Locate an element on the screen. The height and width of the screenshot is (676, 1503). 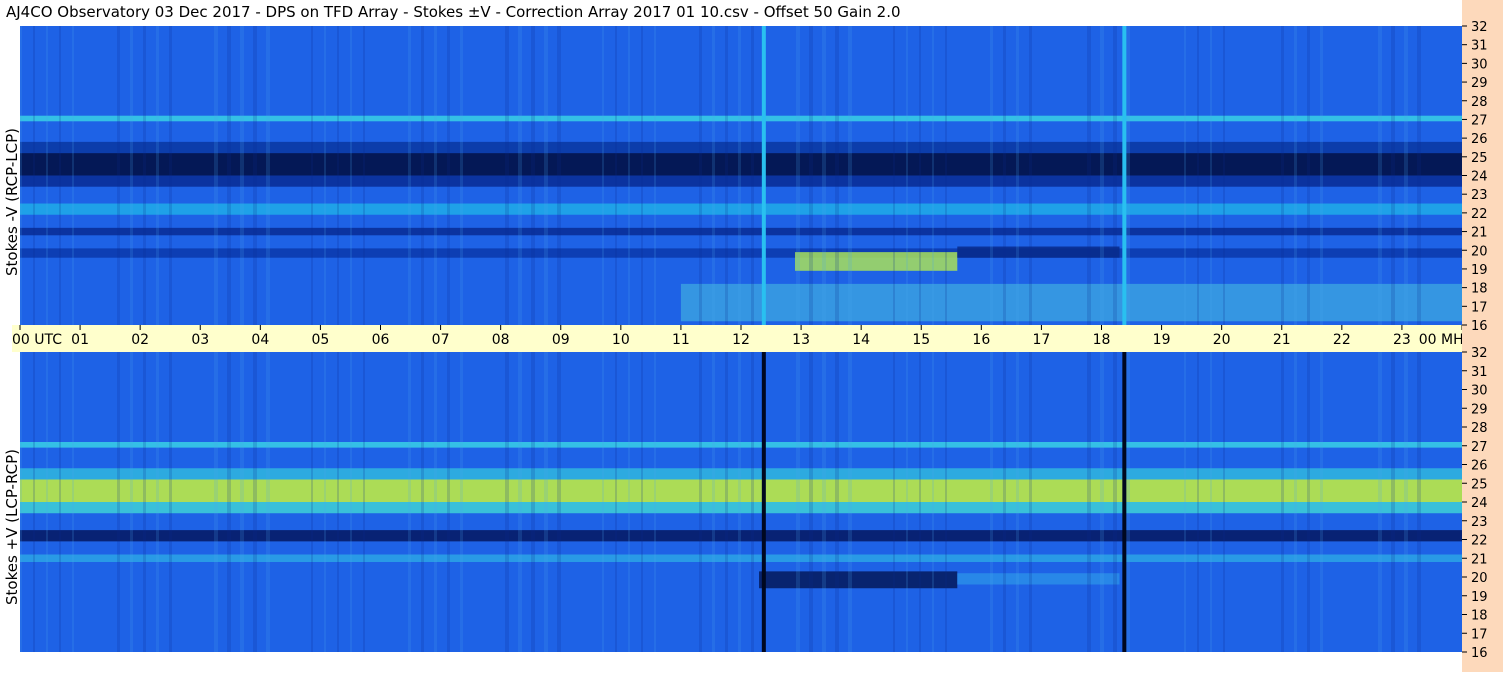
time-tick-label: 15 is located at coordinates (921, 340).